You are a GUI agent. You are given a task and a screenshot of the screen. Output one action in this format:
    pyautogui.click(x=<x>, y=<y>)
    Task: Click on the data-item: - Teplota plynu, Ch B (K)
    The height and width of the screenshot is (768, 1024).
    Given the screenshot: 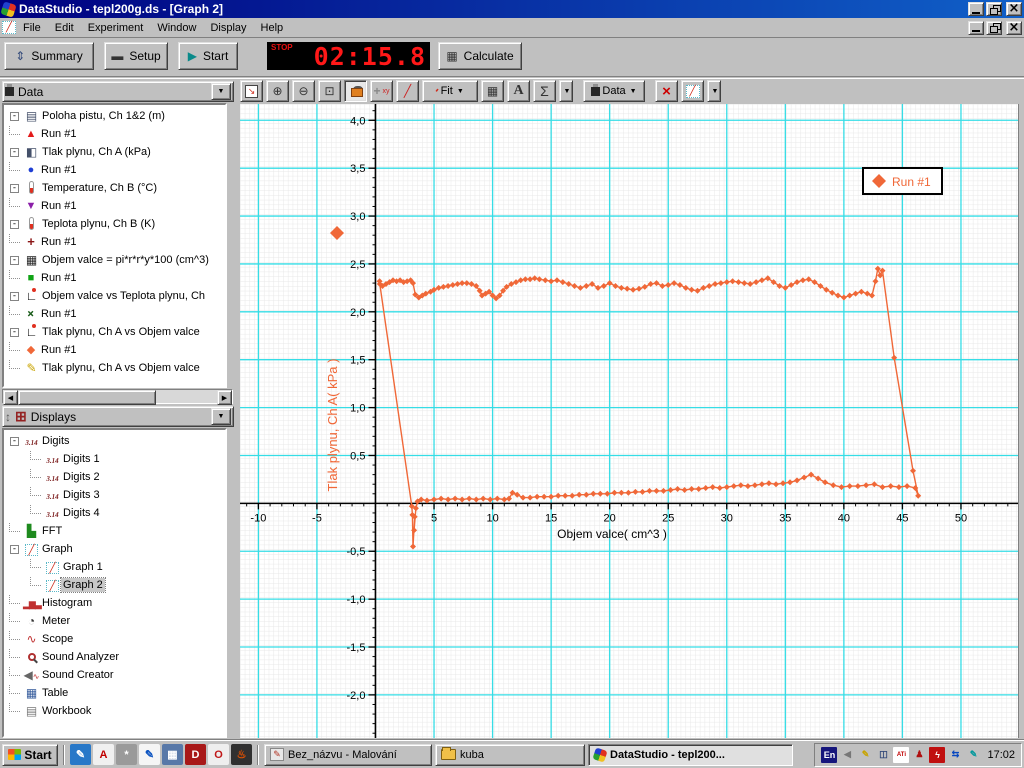 What is the action you would take?
    pyautogui.click(x=114, y=224)
    